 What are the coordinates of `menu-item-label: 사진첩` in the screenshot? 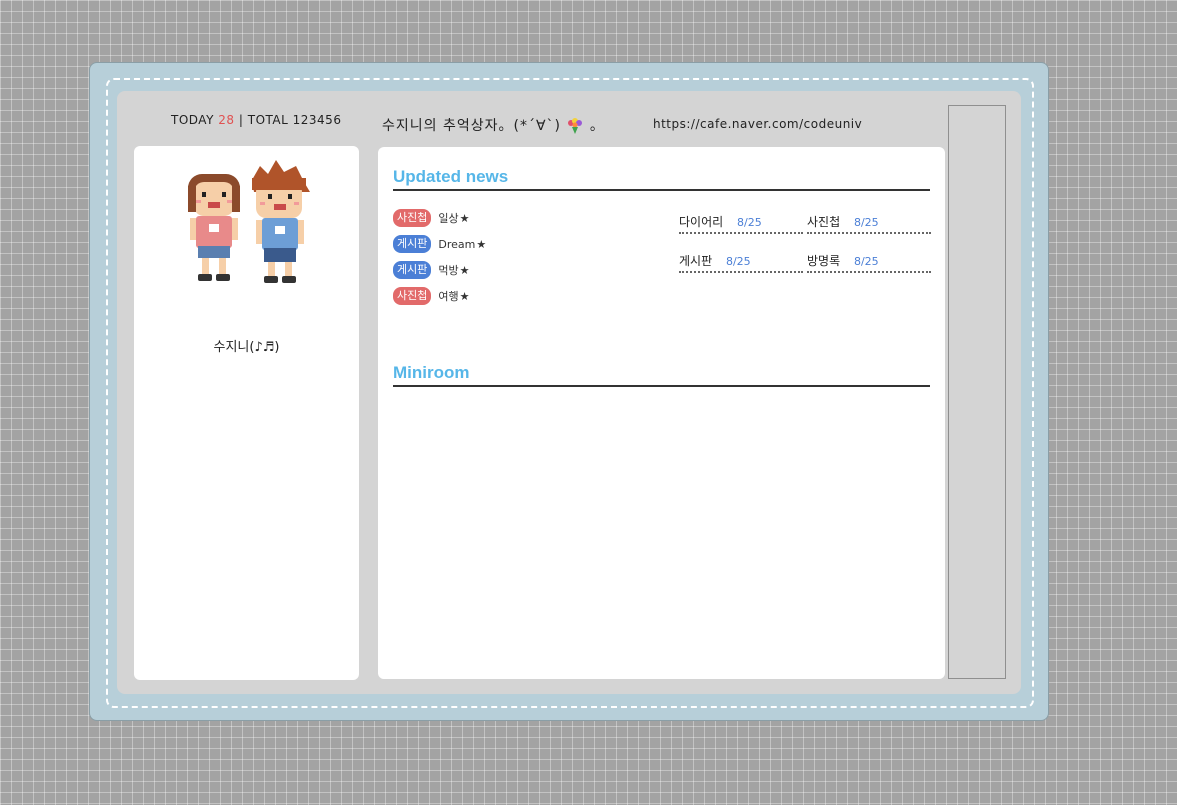 It's located at (824, 222).